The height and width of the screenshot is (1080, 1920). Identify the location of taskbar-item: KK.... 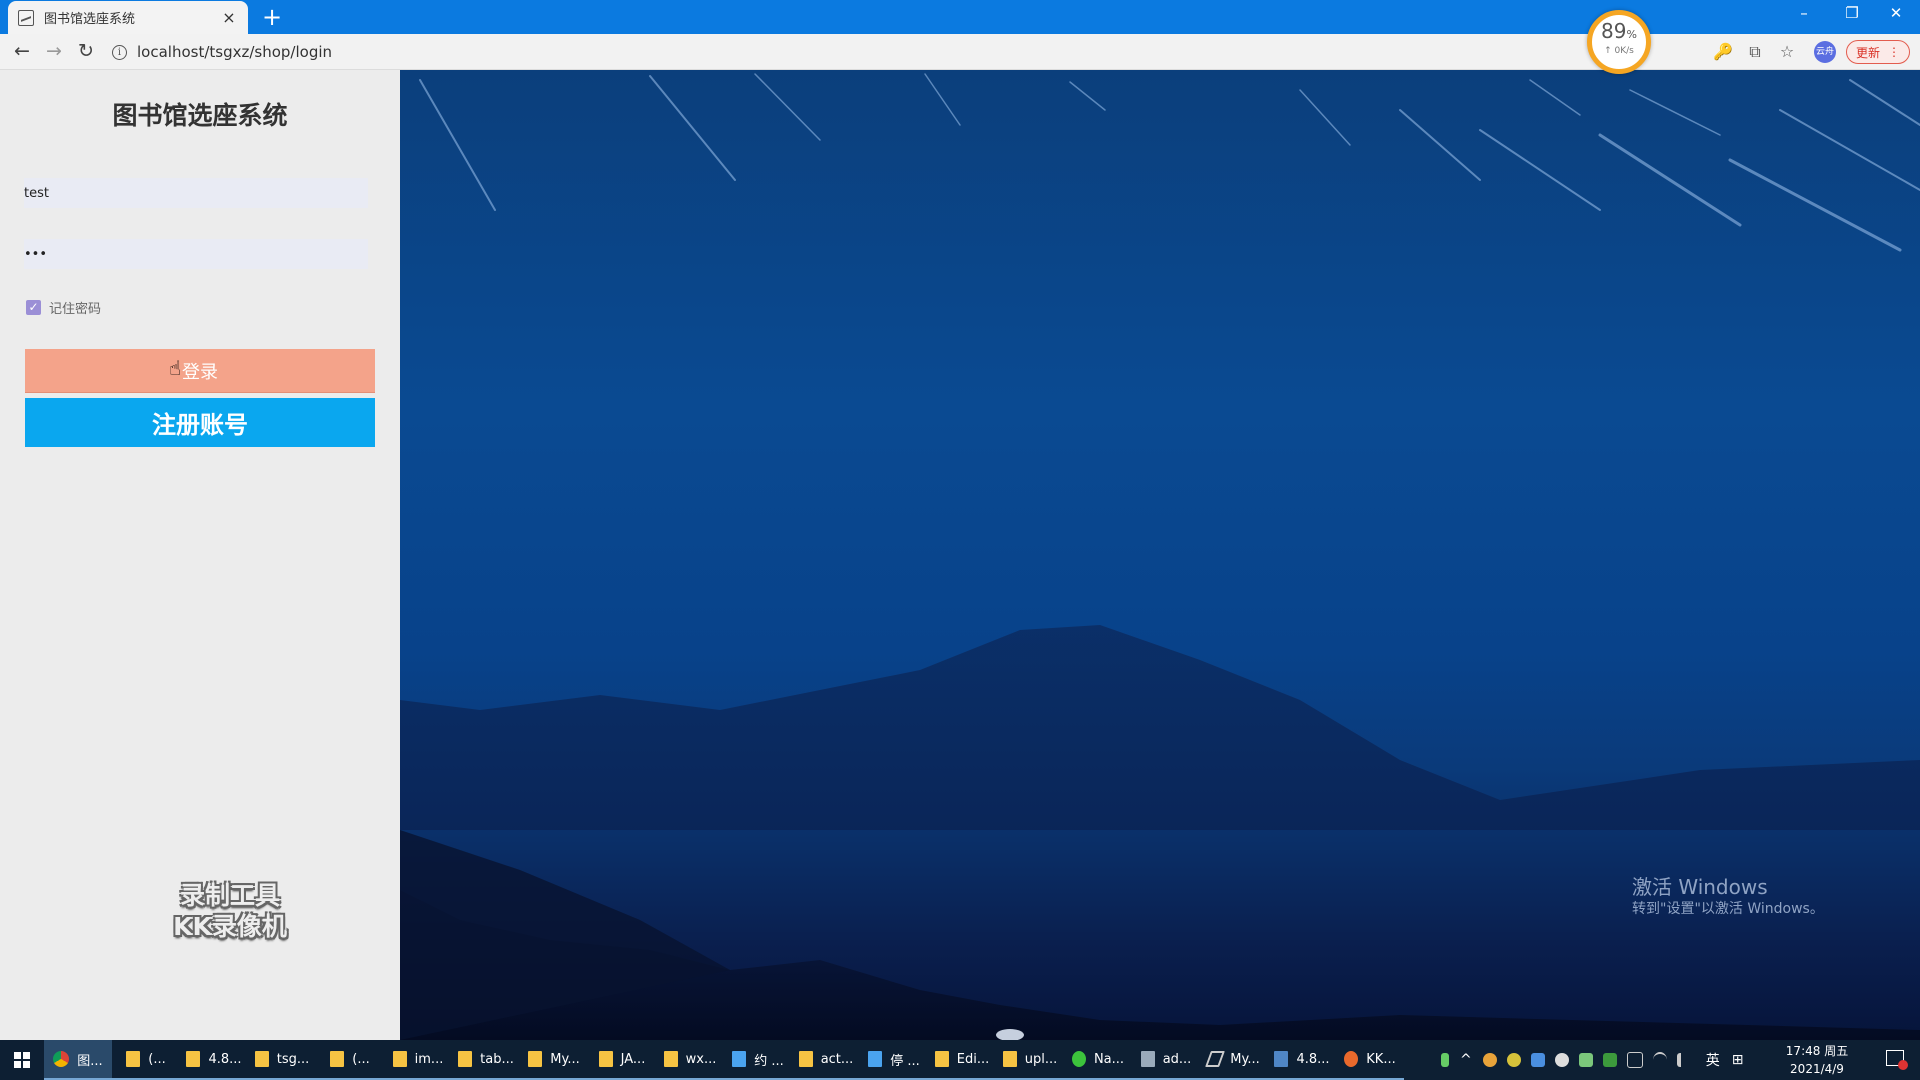
(1370, 1060).